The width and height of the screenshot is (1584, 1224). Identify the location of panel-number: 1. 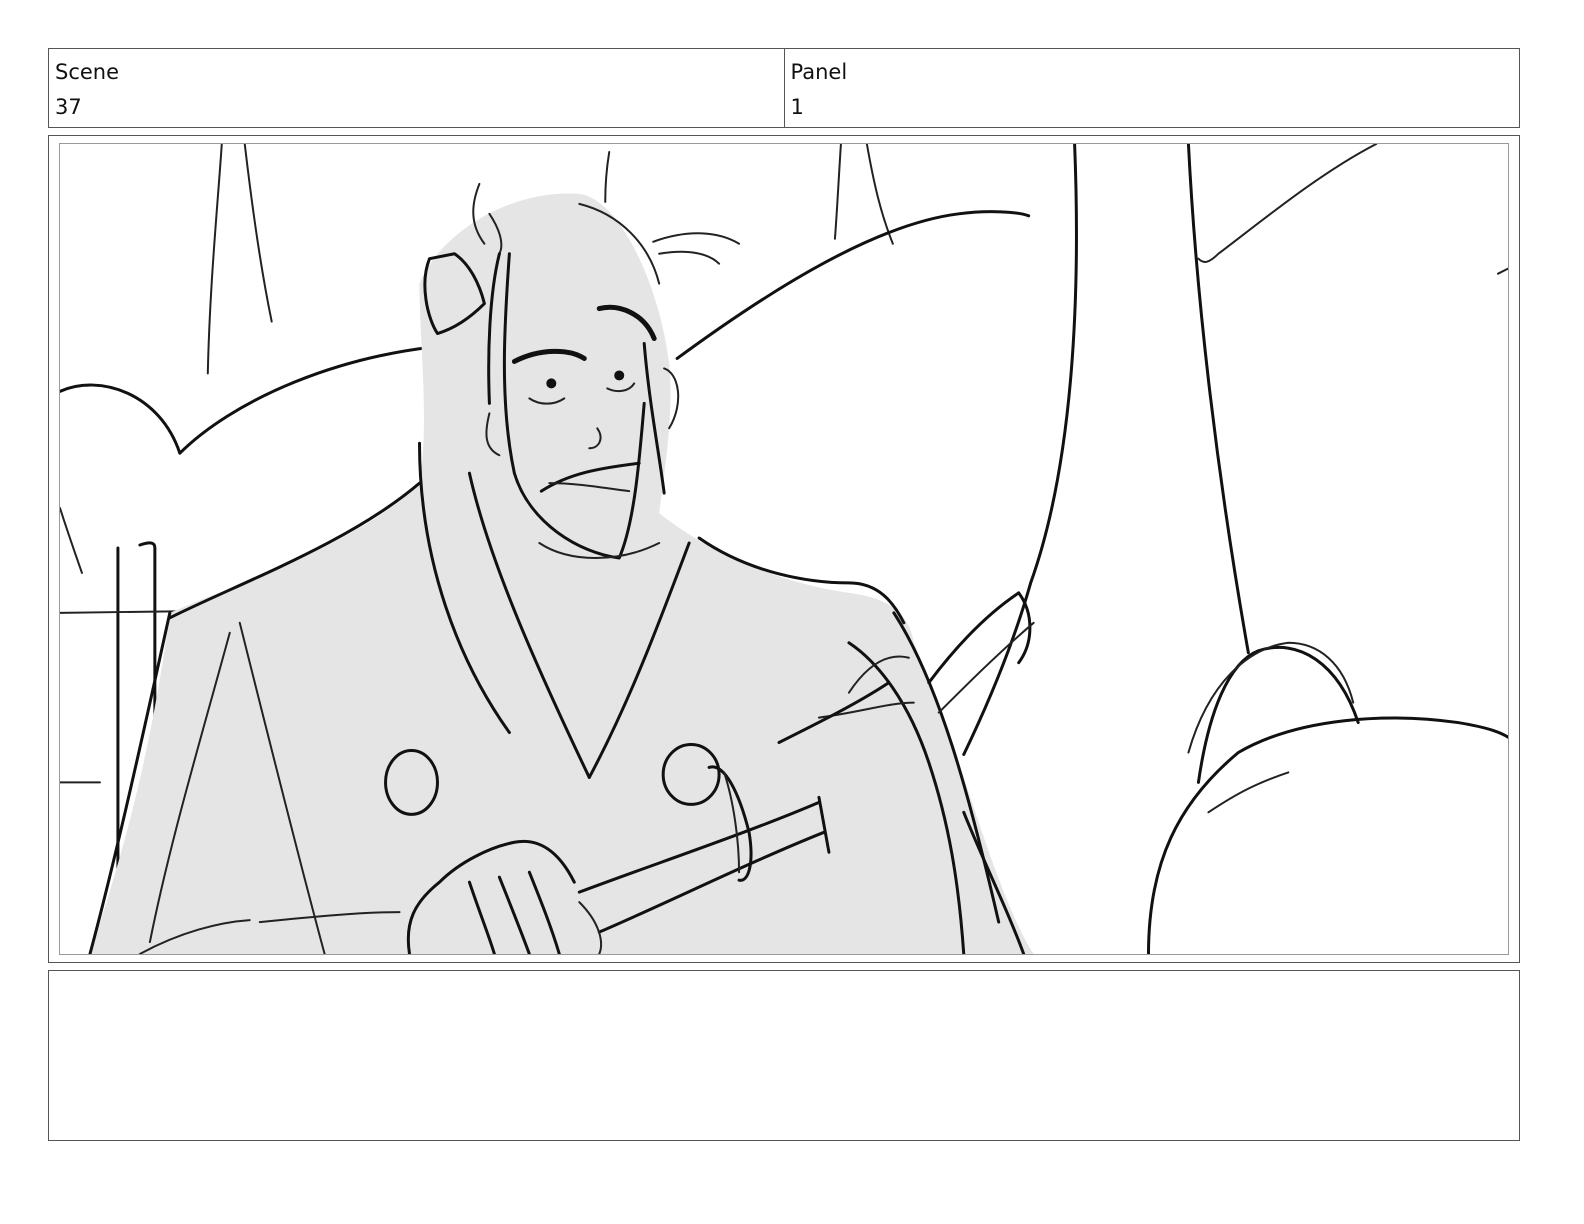
(797, 107).